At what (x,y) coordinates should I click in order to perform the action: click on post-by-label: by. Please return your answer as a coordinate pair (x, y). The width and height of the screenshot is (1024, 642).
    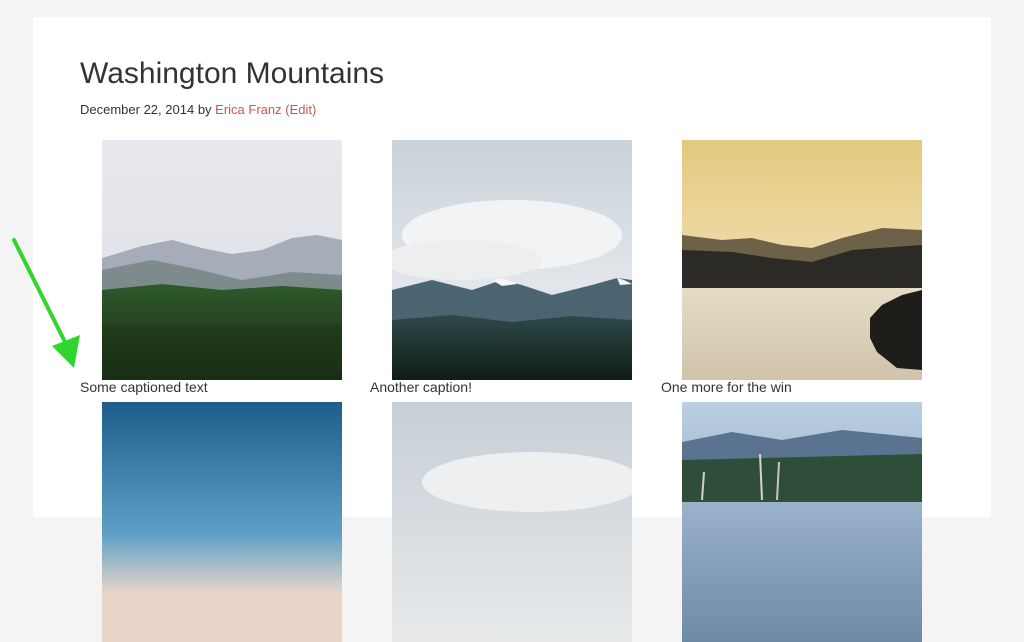
    Looking at the image, I should click on (204, 109).